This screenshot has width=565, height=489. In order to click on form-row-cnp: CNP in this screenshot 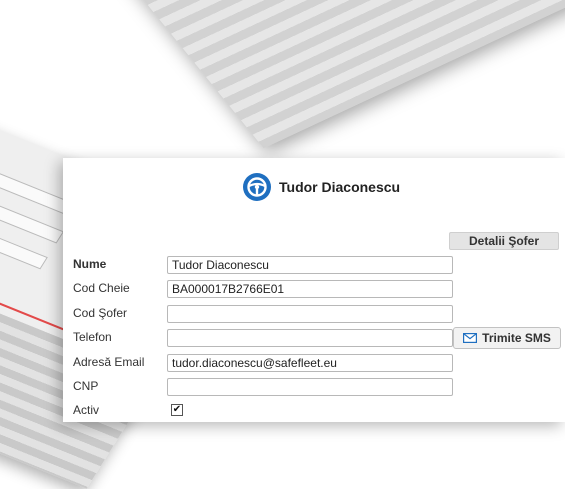, I will do `click(263, 387)`.